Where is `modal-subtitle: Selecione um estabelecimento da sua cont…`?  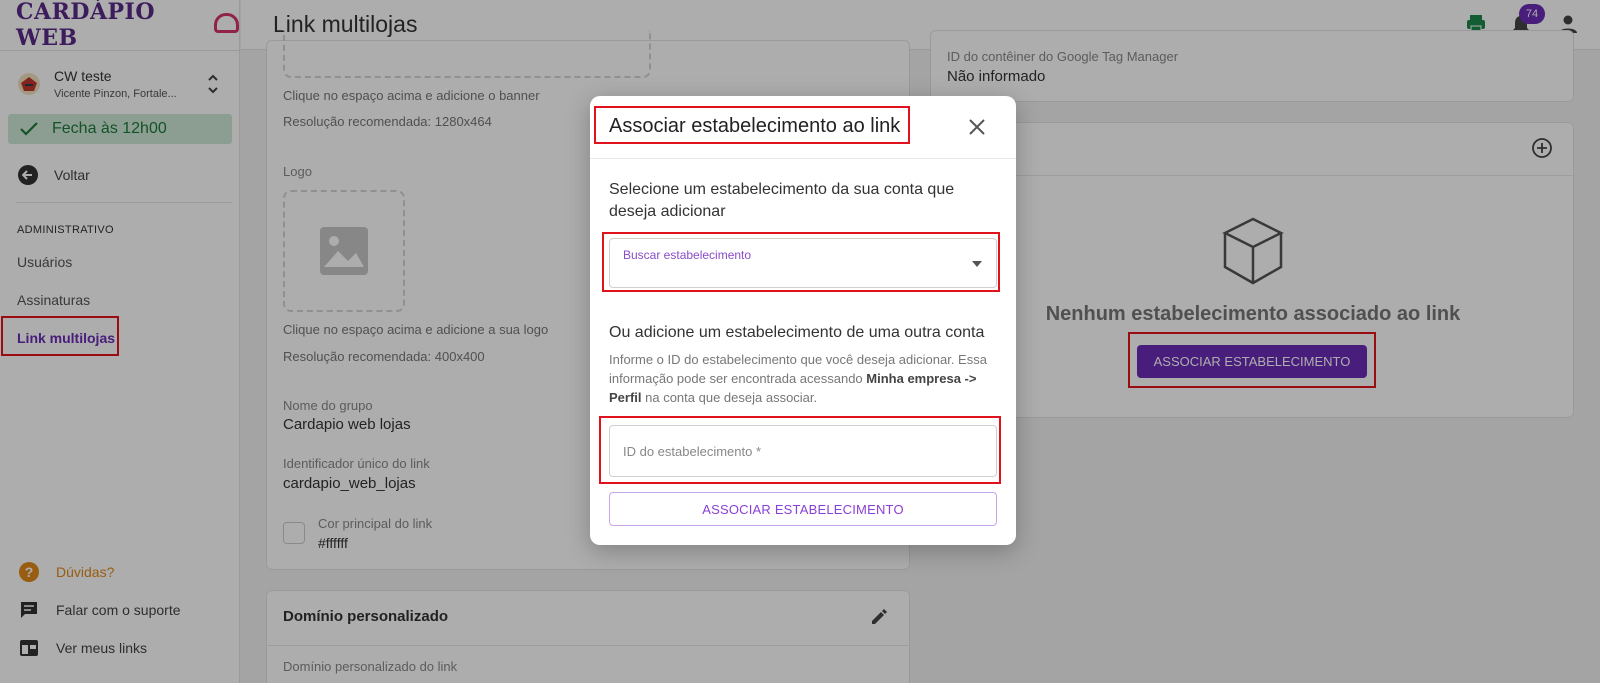 modal-subtitle: Selecione um estabelecimento da sua cont… is located at coordinates (782, 200).